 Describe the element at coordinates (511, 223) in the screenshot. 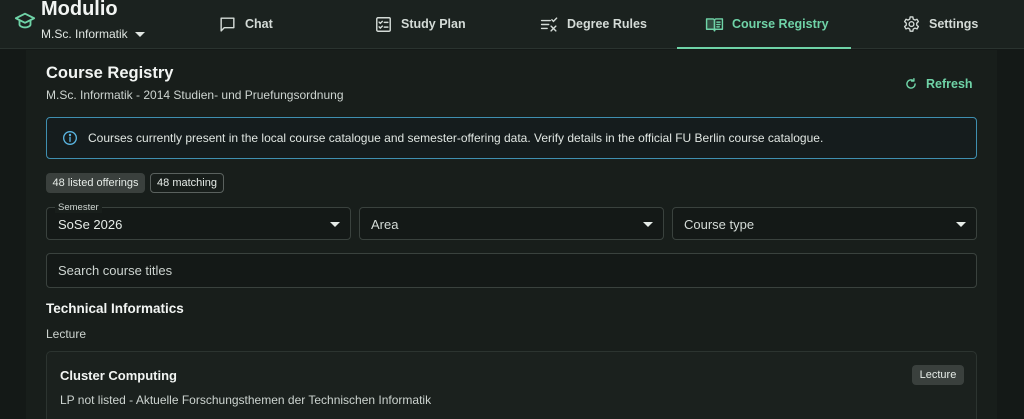

I see `area-select: Area` at that location.